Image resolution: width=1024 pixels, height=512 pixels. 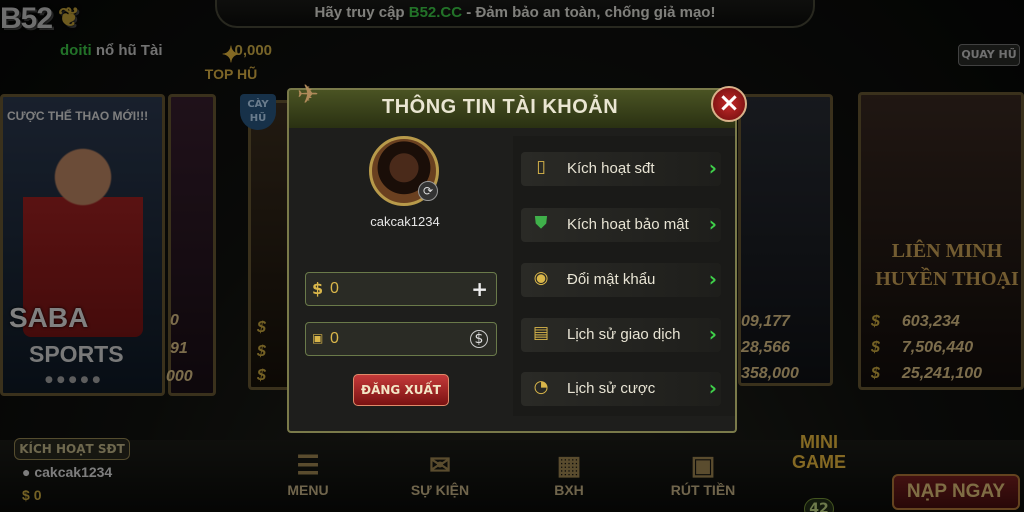 What do you see at coordinates (334, 338) in the screenshot?
I see `silver-balance-value: 0` at bounding box center [334, 338].